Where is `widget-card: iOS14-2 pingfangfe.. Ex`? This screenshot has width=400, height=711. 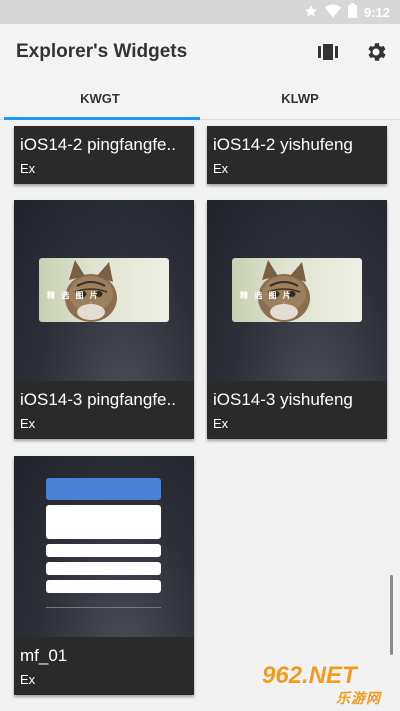 widget-card: iOS14-2 pingfangfe.. Ex is located at coordinates (104, 155).